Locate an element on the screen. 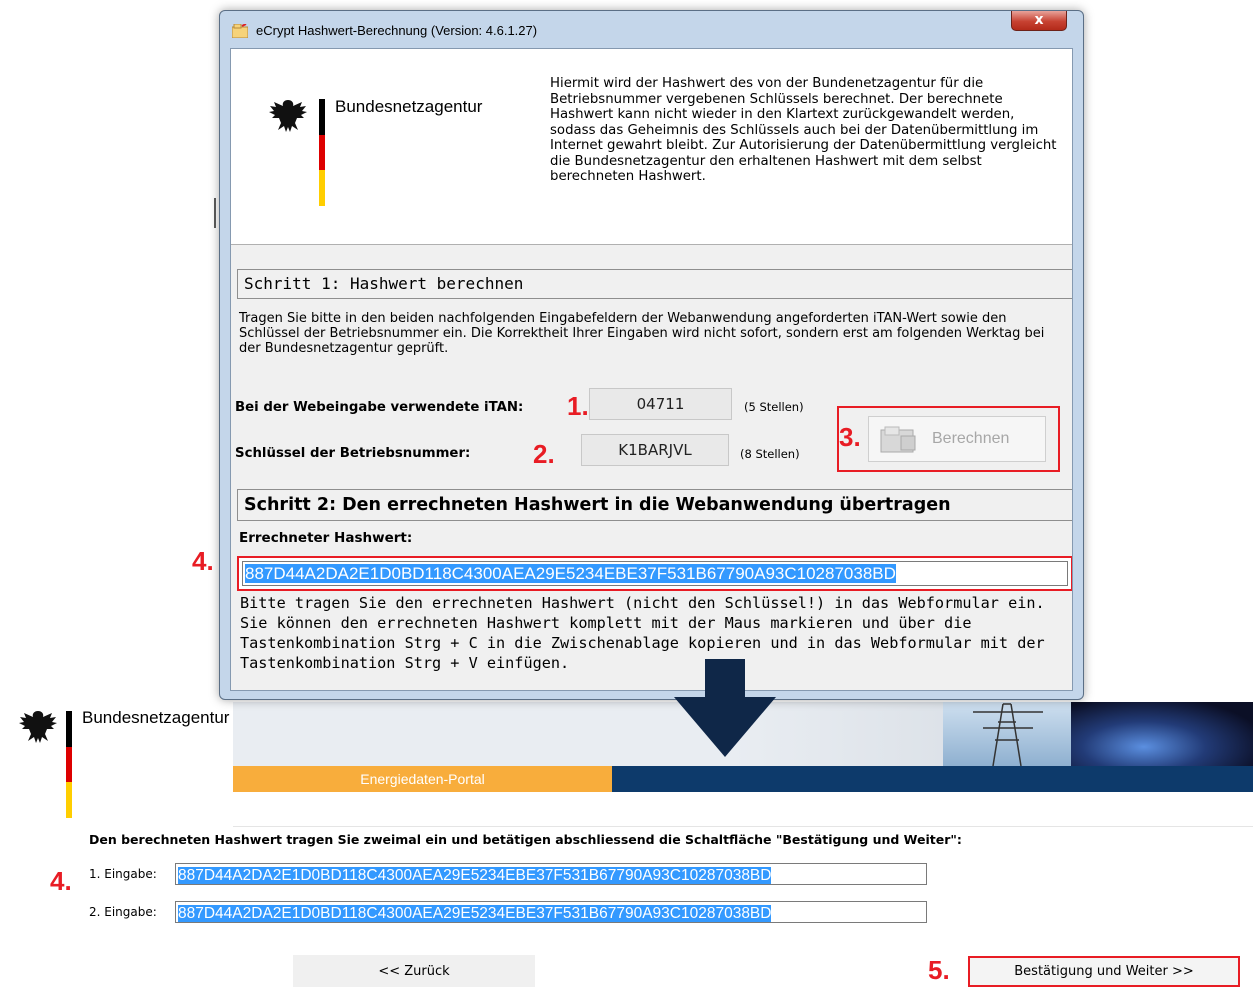 The width and height of the screenshot is (1253, 987). calculator-icon is located at coordinates (899, 442).